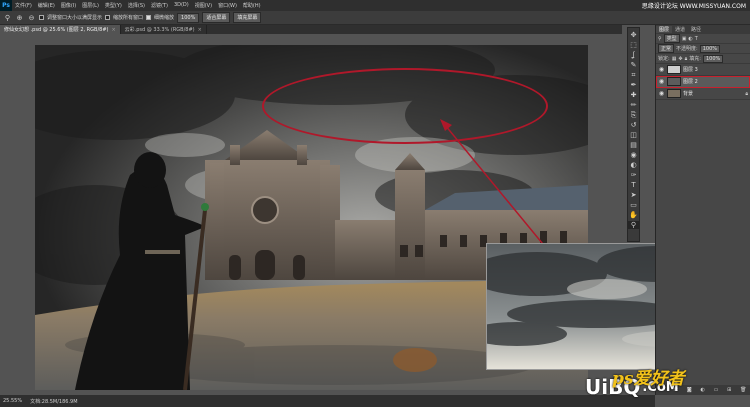 This screenshot has height=407, width=750. Describe the element at coordinates (203, 5) in the screenshot. I see `menu-item: 视图(V)` at that location.